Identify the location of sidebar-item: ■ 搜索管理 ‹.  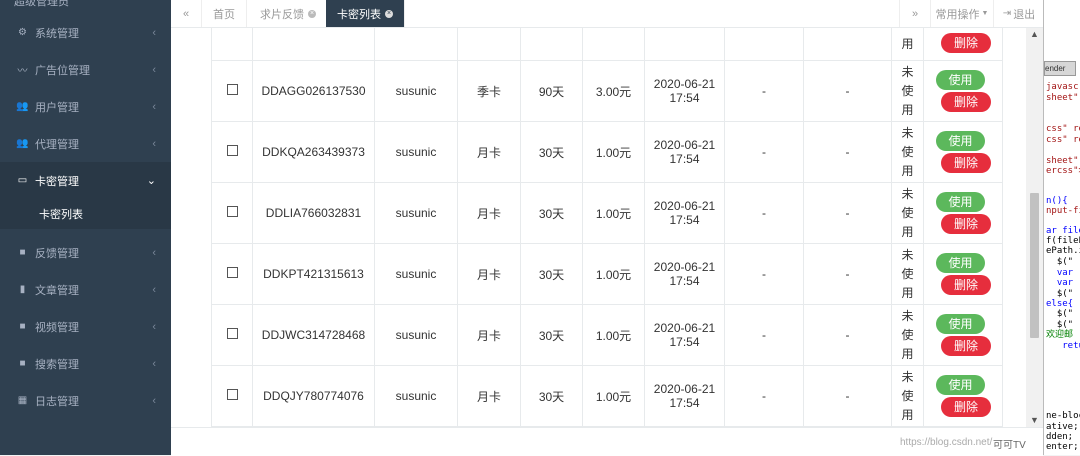
(85, 363).